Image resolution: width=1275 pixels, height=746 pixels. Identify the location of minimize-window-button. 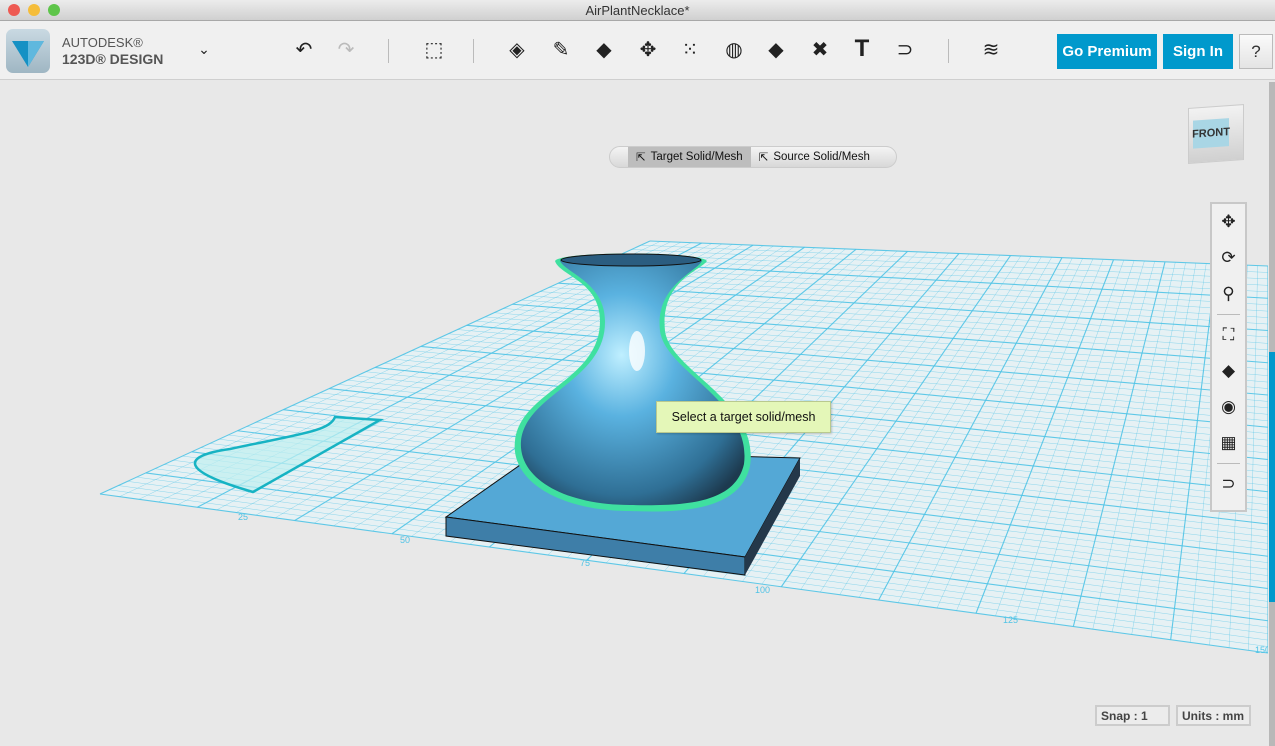
(34, 10).